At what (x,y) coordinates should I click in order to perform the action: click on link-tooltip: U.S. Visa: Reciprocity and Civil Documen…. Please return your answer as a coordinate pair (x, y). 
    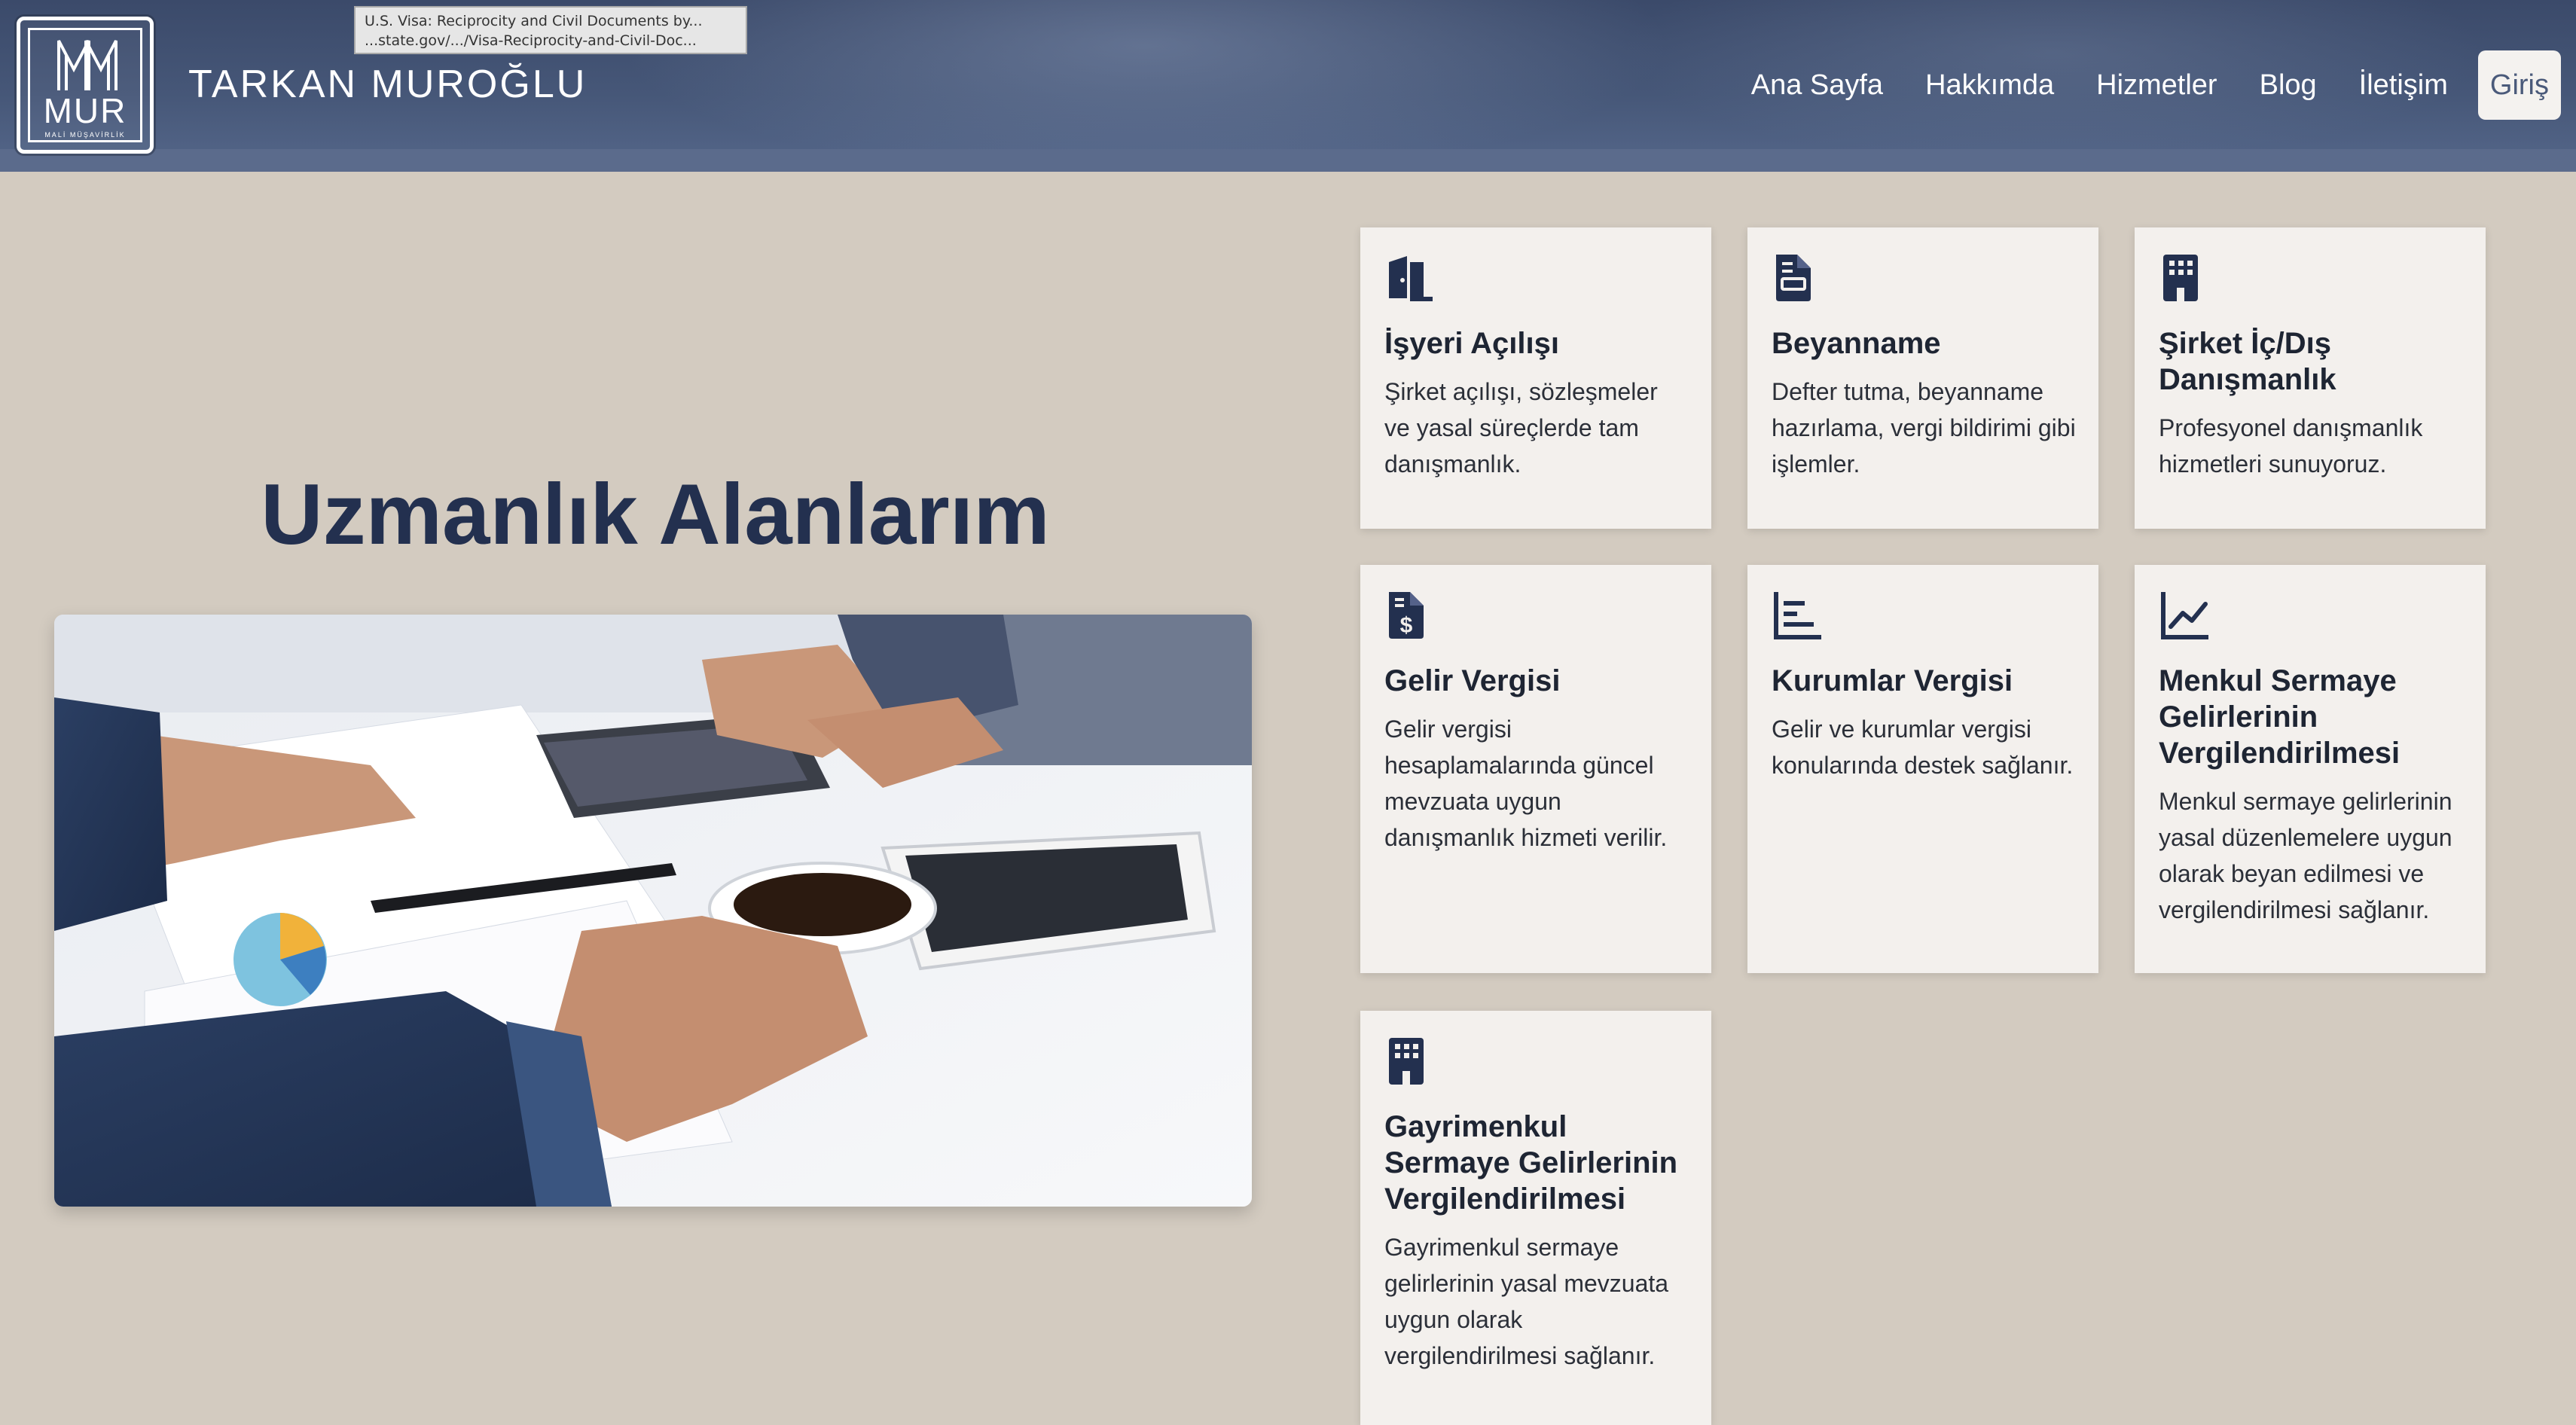
    Looking at the image, I should click on (551, 30).